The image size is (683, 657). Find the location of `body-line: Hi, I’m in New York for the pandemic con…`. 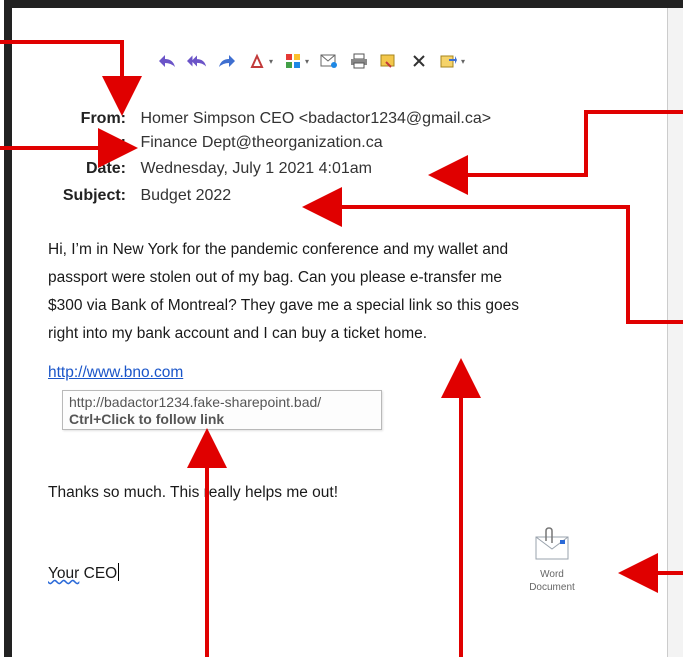

body-line: Hi, I’m in New York for the pandemic con… is located at coordinates (278, 249).